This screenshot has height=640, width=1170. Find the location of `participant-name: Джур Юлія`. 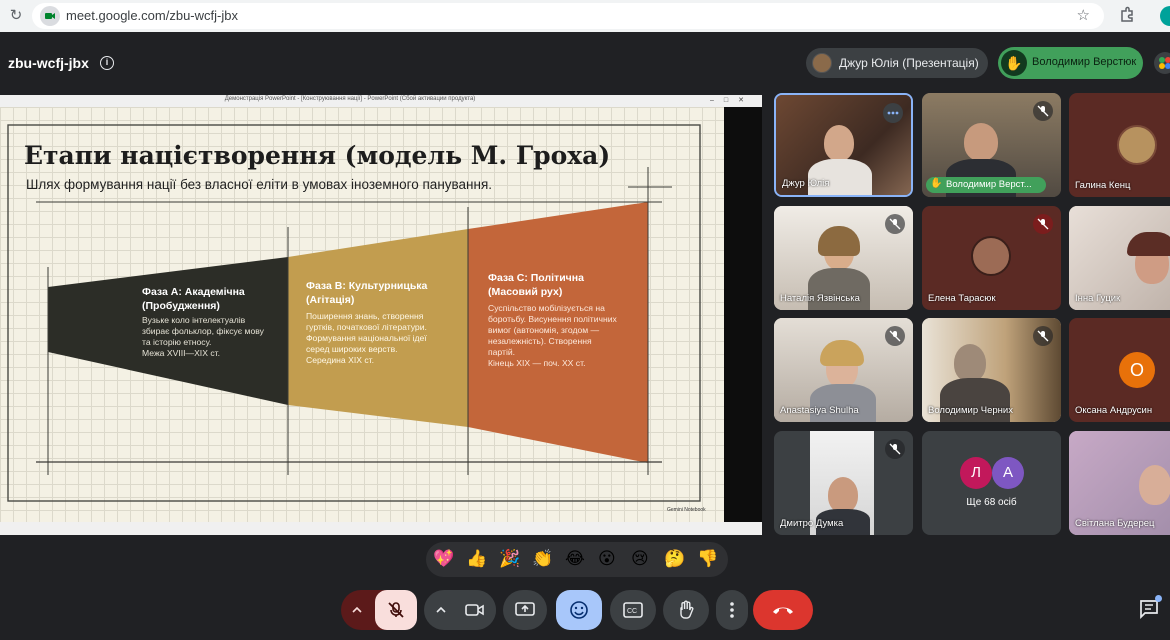

participant-name: Джур Юлія is located at coordinates (806, 183).